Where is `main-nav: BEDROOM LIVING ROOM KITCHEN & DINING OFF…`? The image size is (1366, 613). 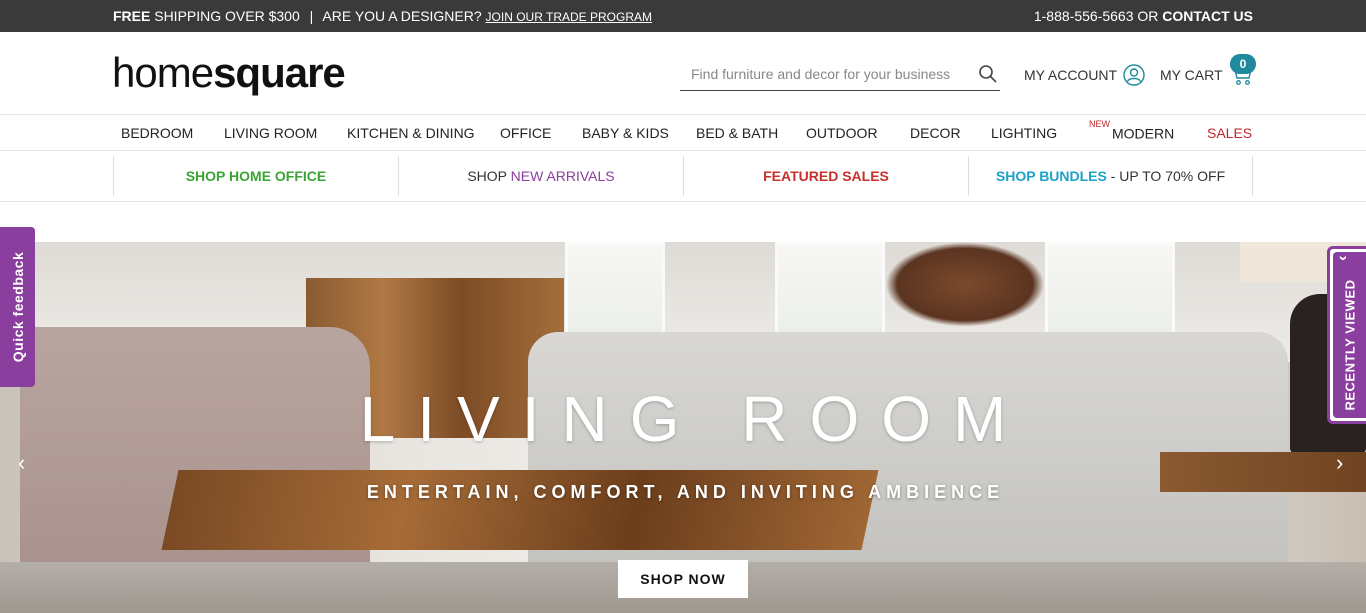
main-nav: BEDROOM LIVING ROOM KITCHEN & DINING OFF… is located at coordinates (683, 133).